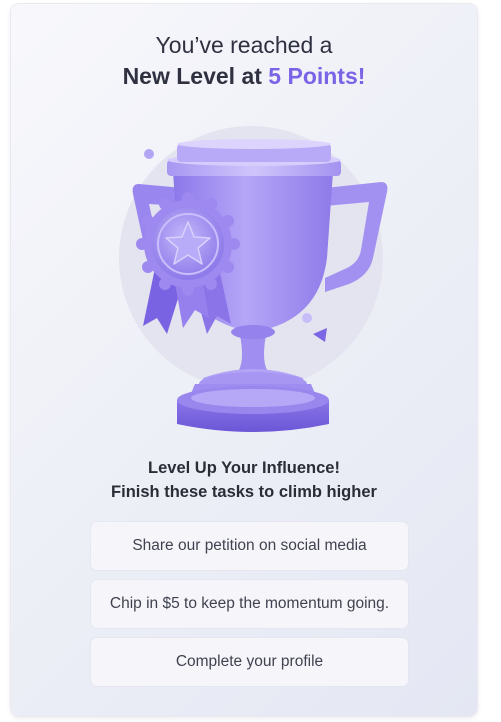  I want to click on heading-line-2-text: New Level at, so click(195, 76).